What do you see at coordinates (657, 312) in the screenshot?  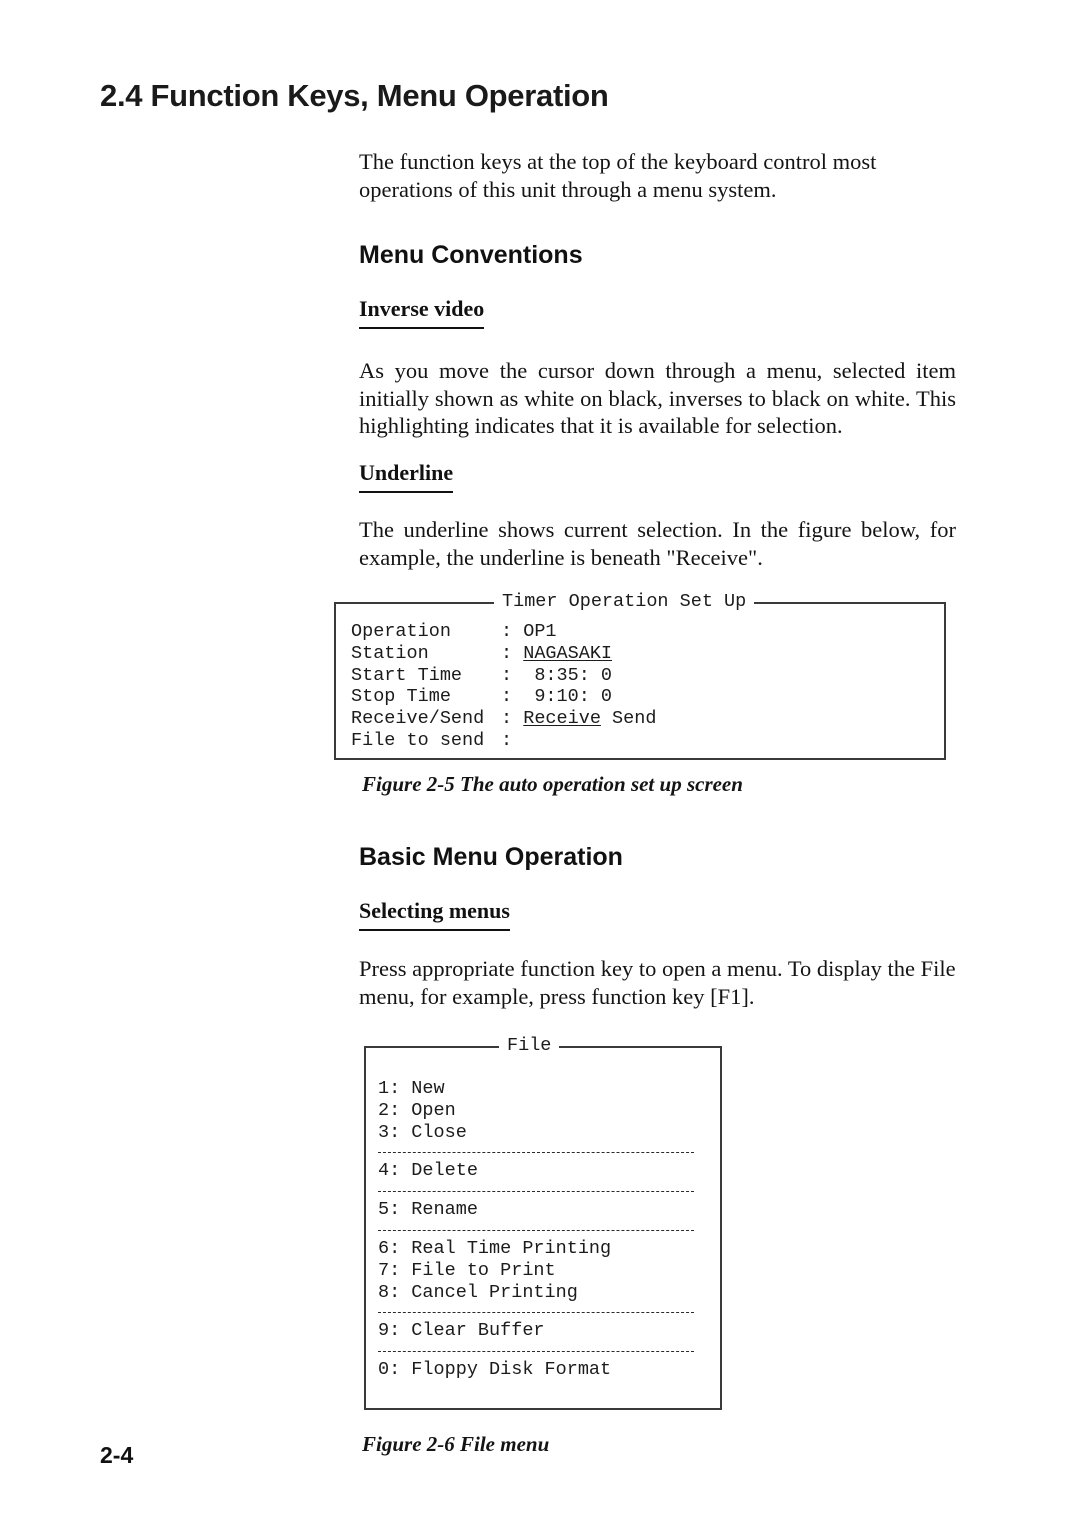 I see `inverse-video-heading-block: Inverse video` at bounding box center [657, 312].